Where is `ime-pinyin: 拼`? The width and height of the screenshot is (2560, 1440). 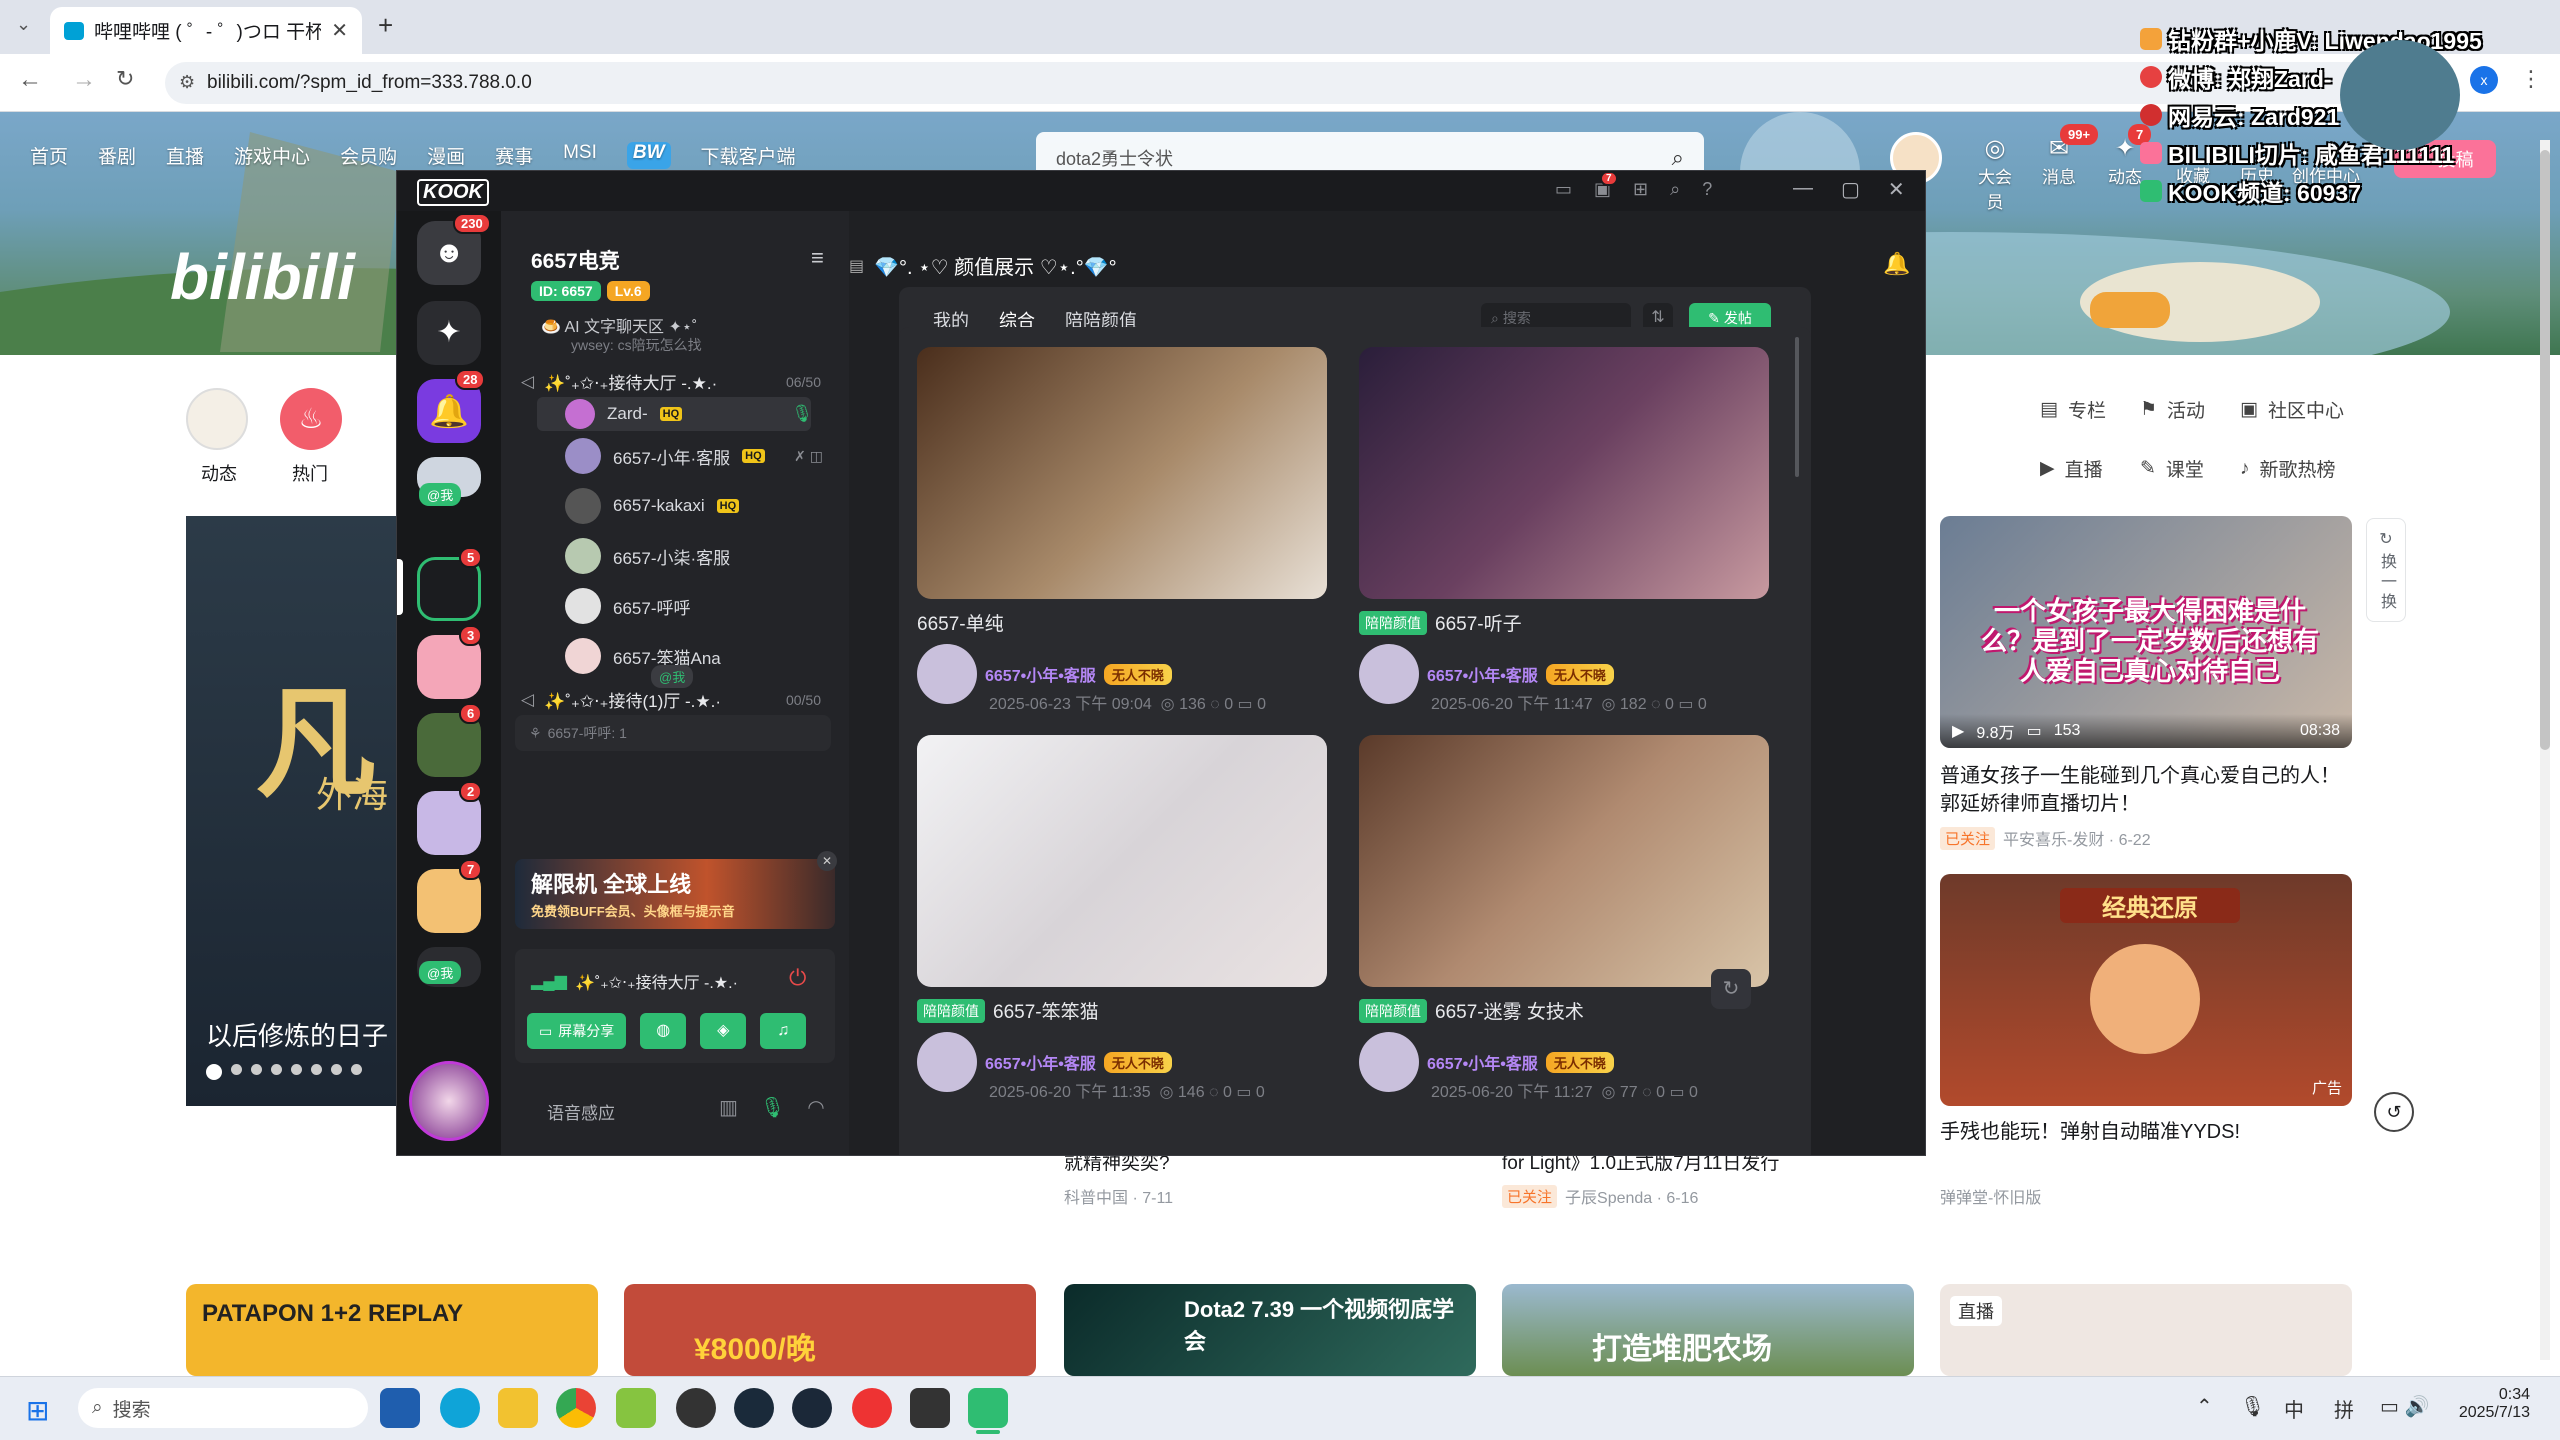 ime-pinyin: 拼 is located at coordinates (2344, 1408).